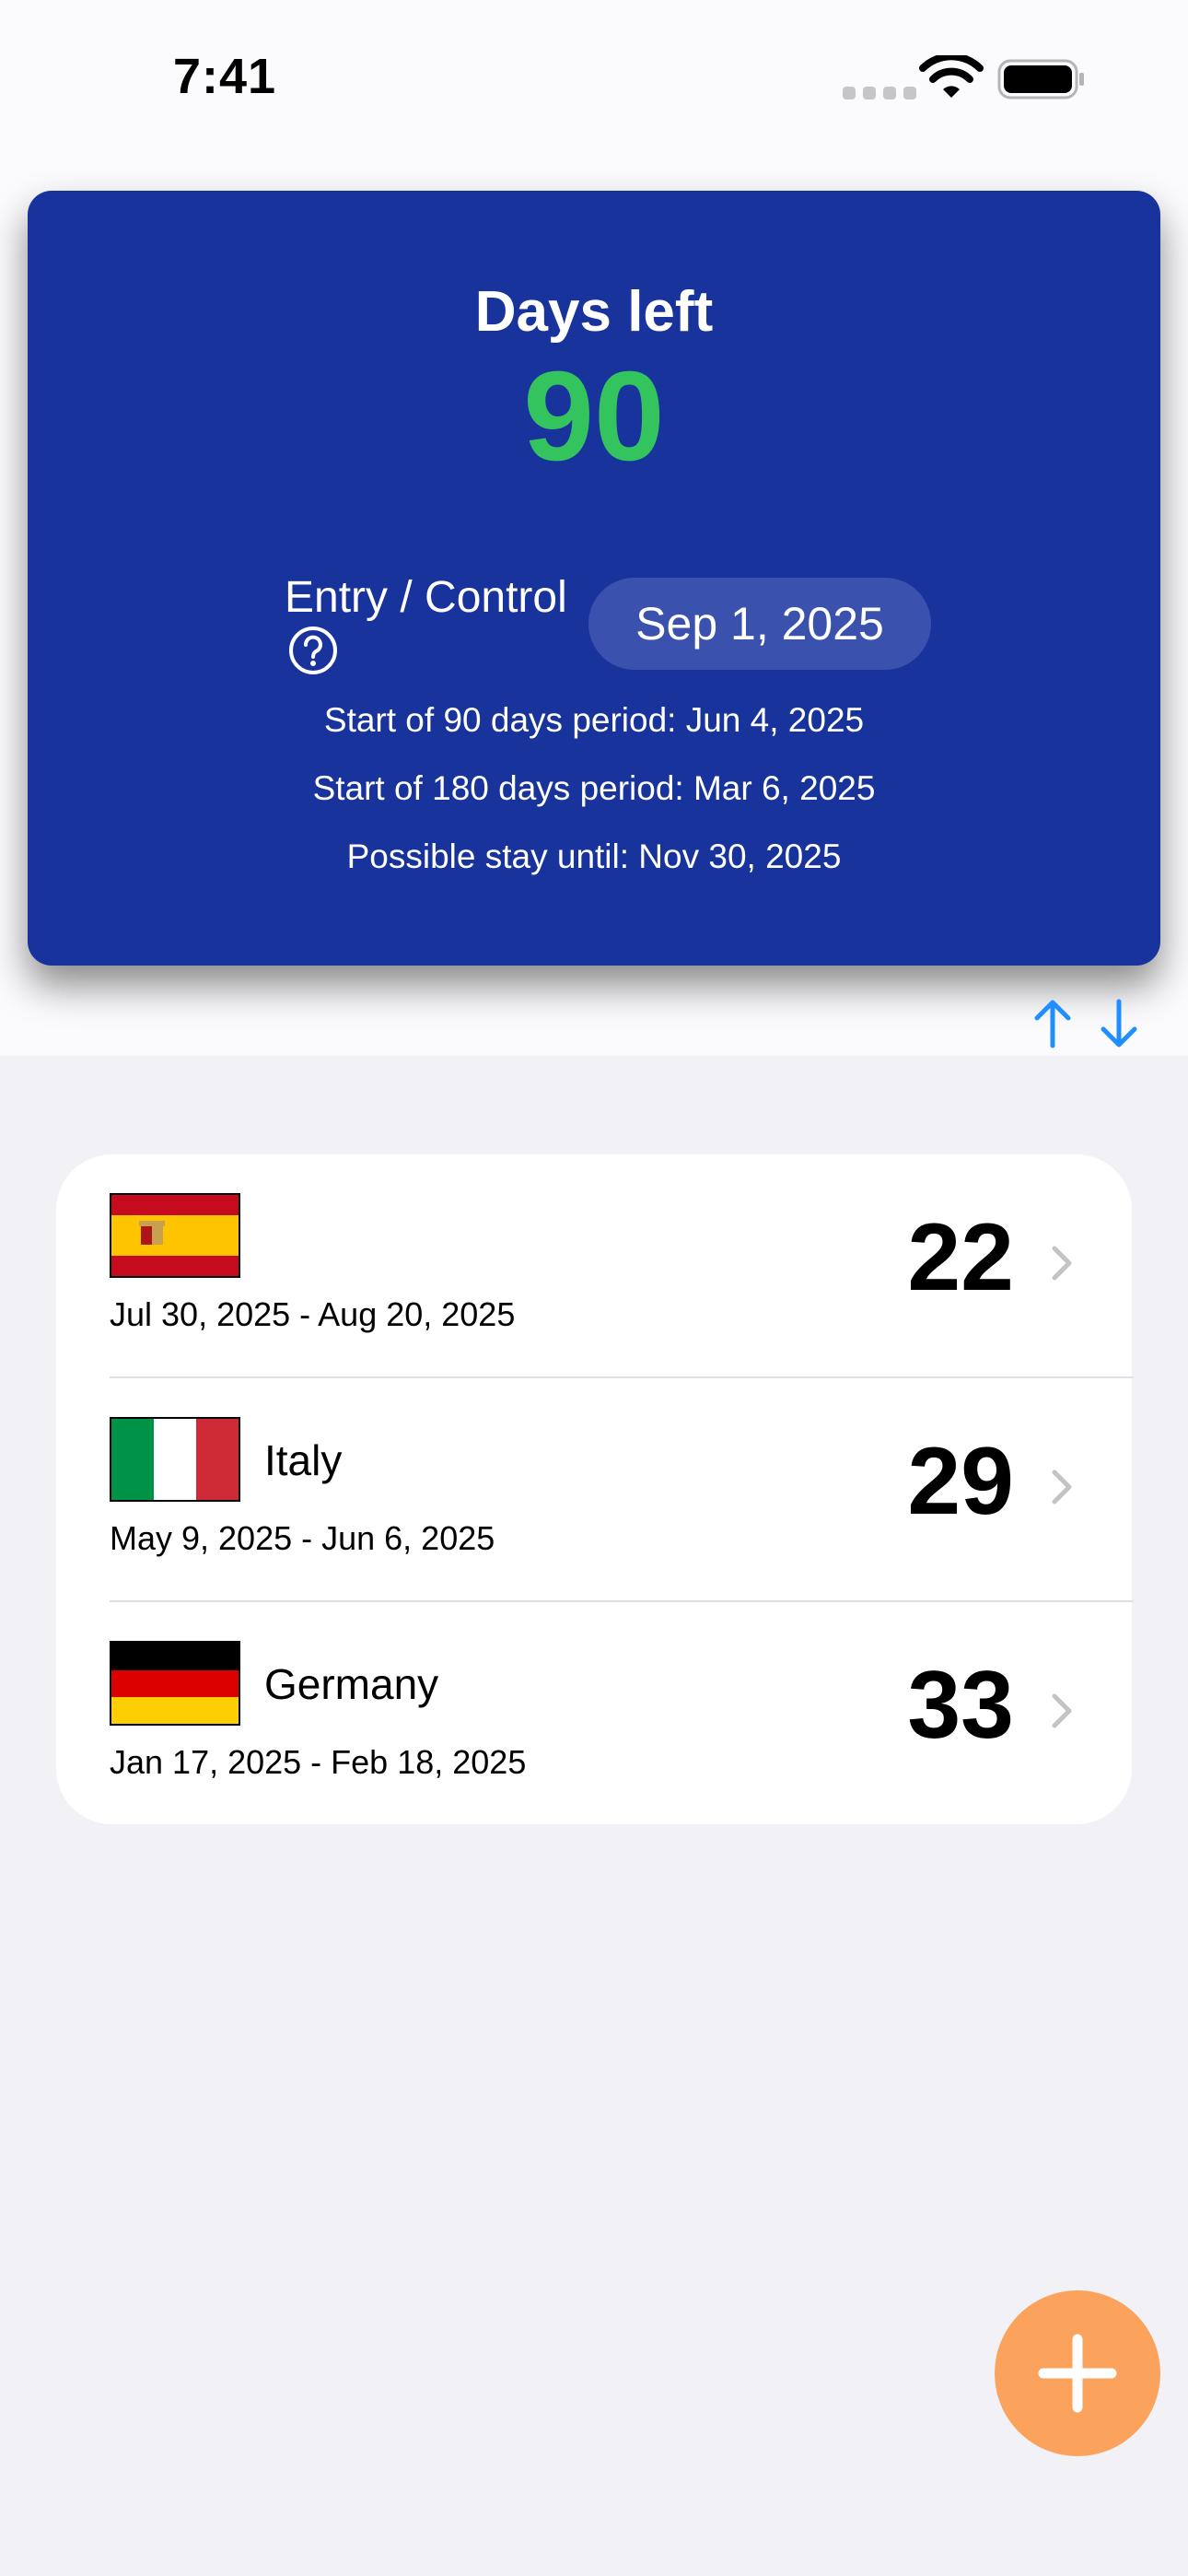 The image size is (1188, 2576). What do you see at coordinates (303, 1460) in the screenshot?
I see `country-name: Italy` at bounding box center [303, 1460].